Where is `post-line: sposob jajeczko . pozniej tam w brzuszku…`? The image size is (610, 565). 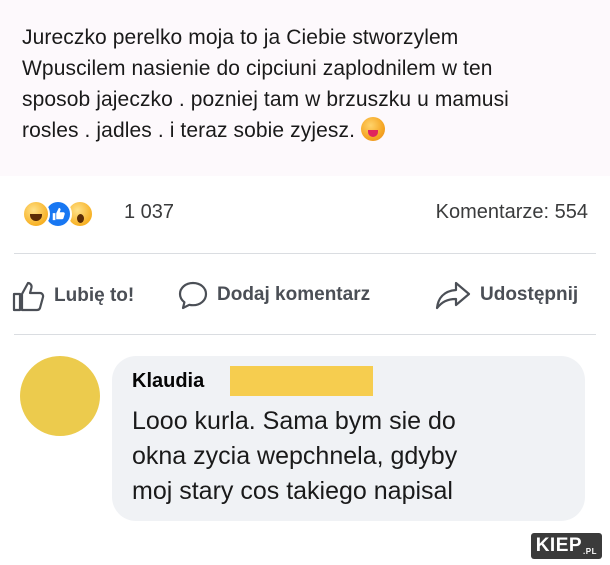
post-line: sposob jajeczko . pozniej tam w brzuszku… is located at coordinates (265, 99).